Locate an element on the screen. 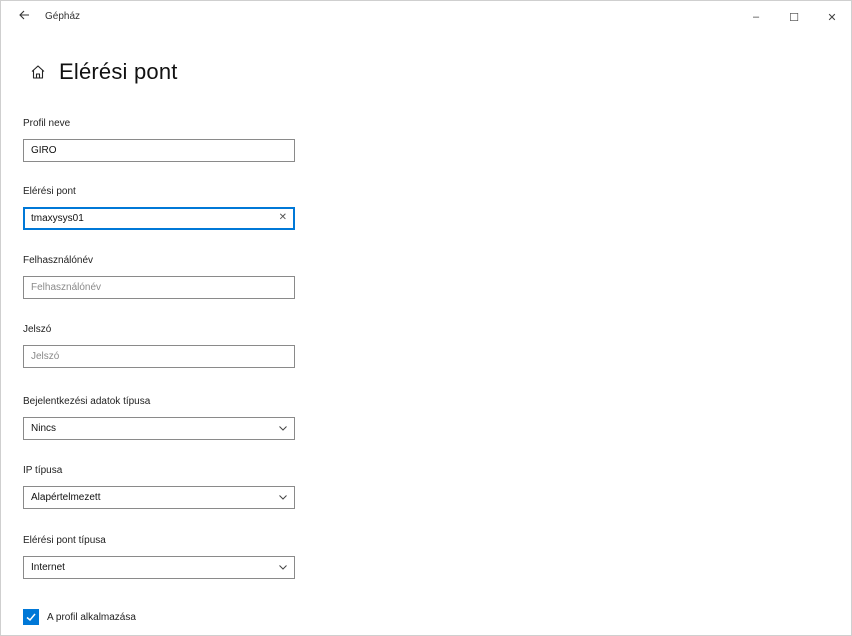 This screenshot has height=636, width=852. maximize-button: ☐ is located at coordinates (794, 17).